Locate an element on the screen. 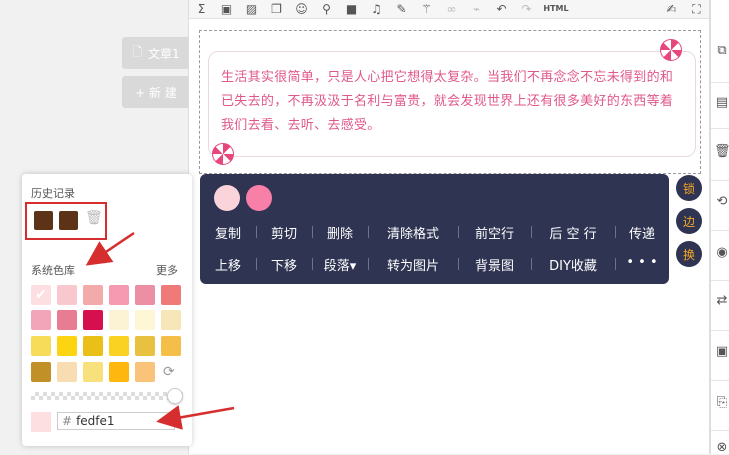 The height and width of the screenshot is (455, 729). annotation-arrows is located at coordinates (160, 330).